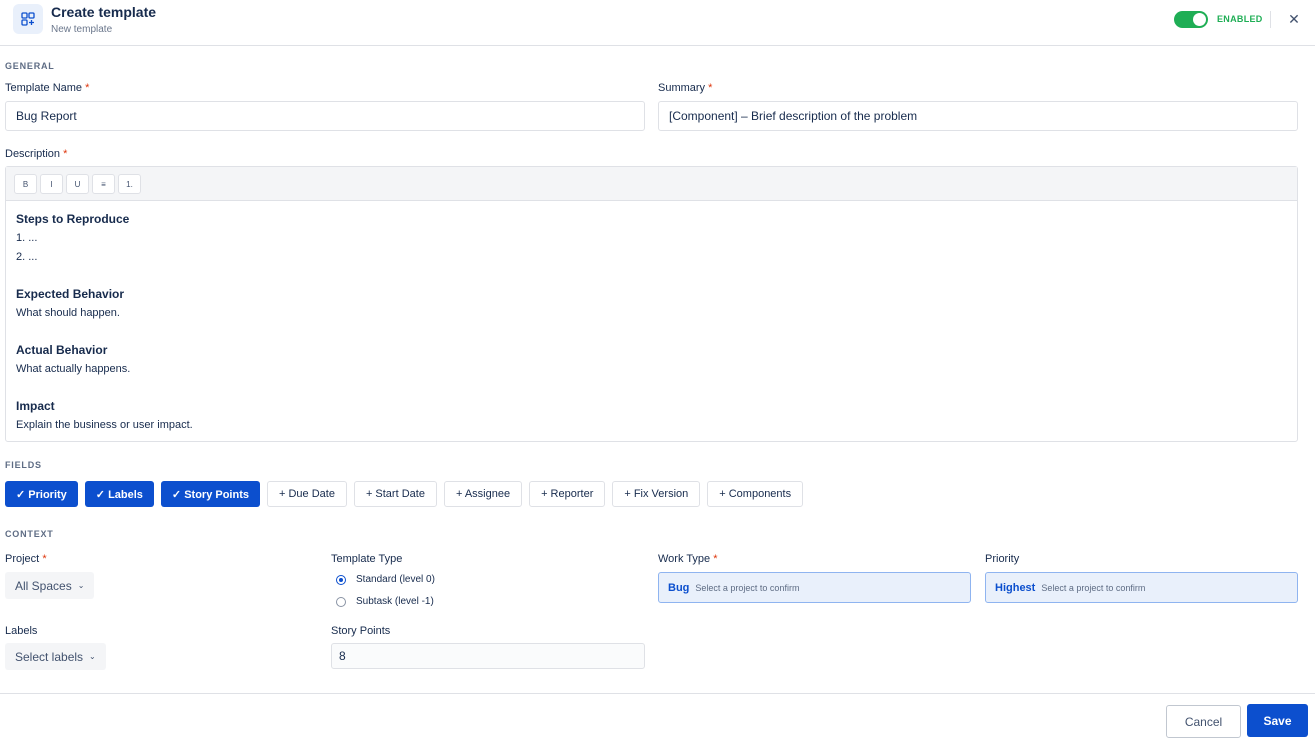 The image size is (1315, 746). Describe the element at coordinates (104, 425) in the screenshot. I see `impact-text: Explain the business or user impact.` at that location.